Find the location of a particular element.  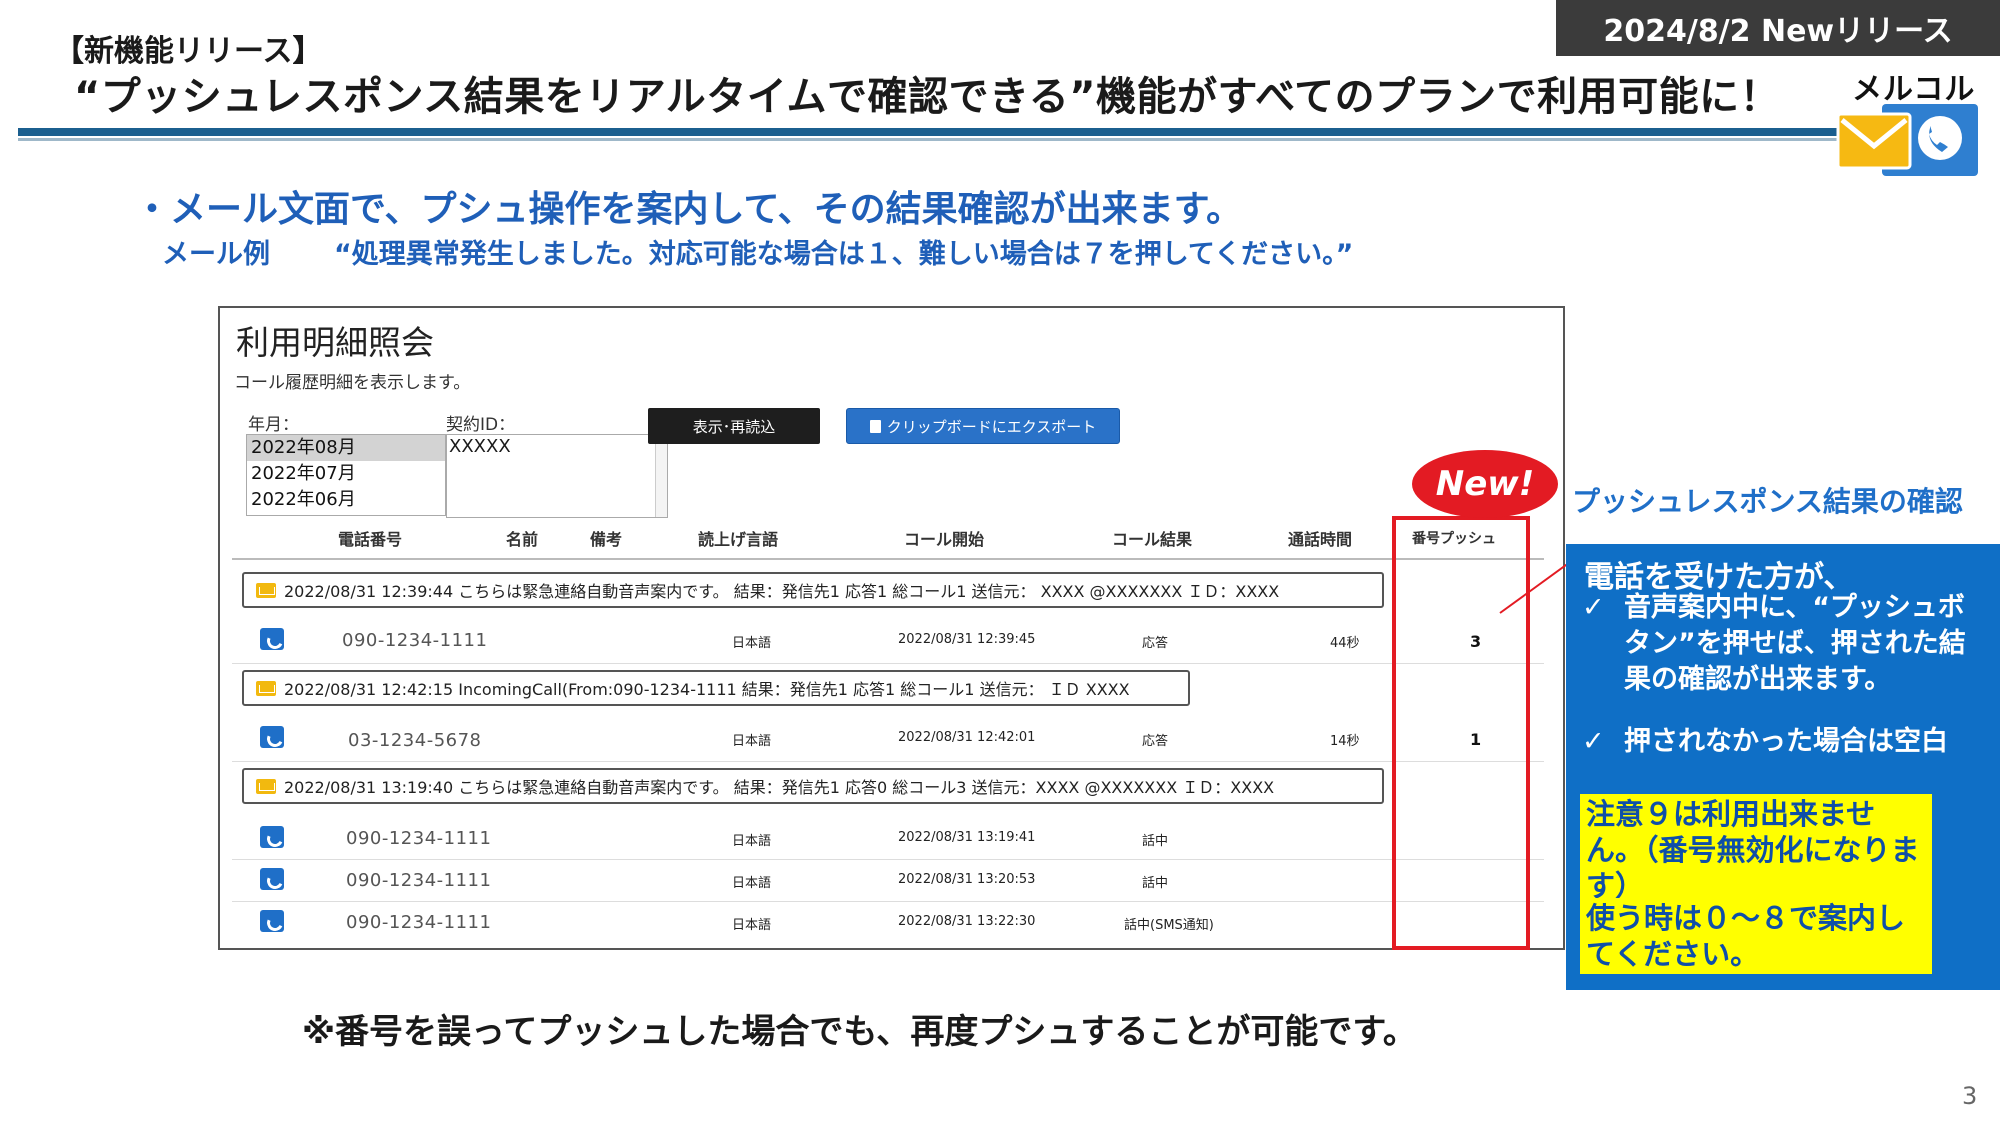

export-clipboard-button: クリップボードにエクスポート is located at coordinates (983, 426).